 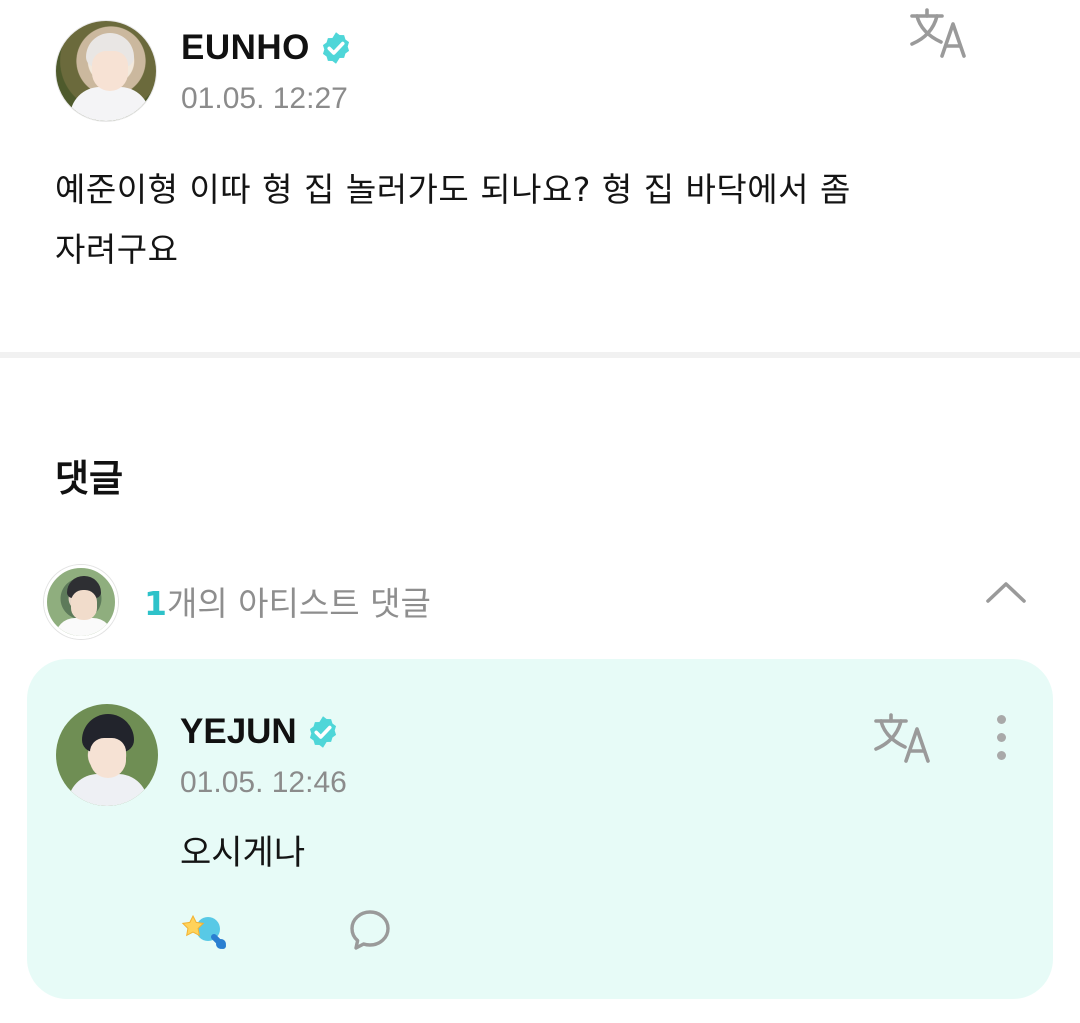 What do you see at coordinates (263, 782) in the screenshot?
I see `reply-timestamp: 01.05. 12:46` at bounding box center [263, 782].